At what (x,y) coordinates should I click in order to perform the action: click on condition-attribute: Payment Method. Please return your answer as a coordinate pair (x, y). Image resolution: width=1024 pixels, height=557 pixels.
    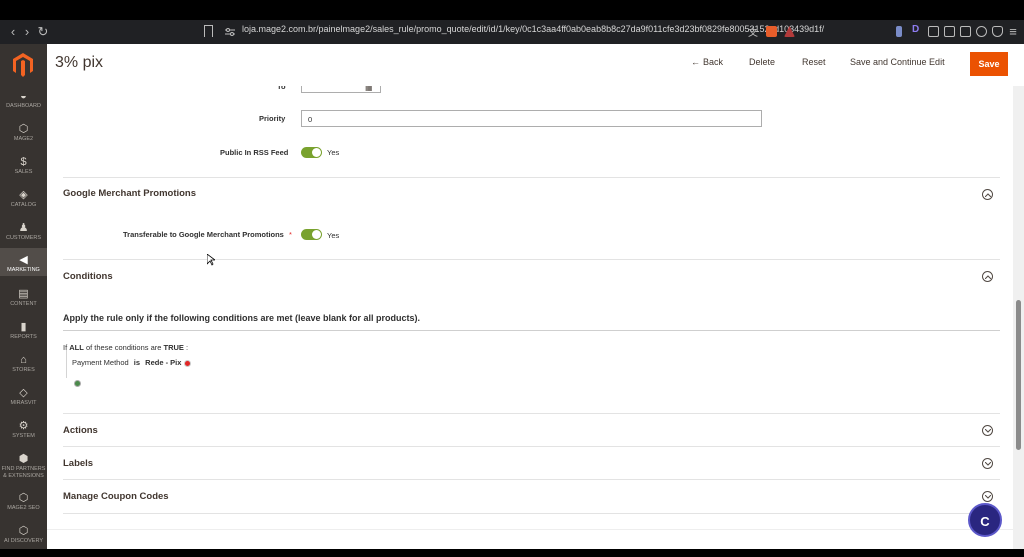
    Looking at the image, I should click on (100, 362).